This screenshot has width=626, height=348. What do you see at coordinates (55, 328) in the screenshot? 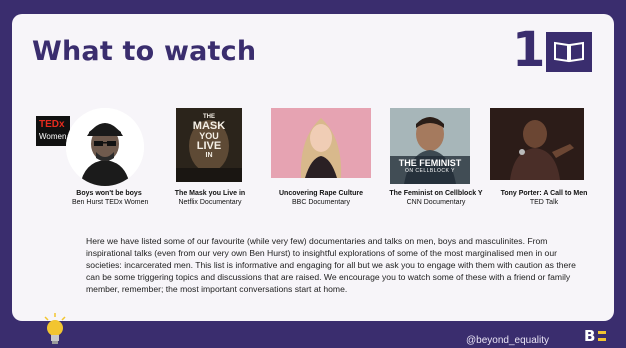
I see `lightbulb-icon` at bounding box center [55, 328].